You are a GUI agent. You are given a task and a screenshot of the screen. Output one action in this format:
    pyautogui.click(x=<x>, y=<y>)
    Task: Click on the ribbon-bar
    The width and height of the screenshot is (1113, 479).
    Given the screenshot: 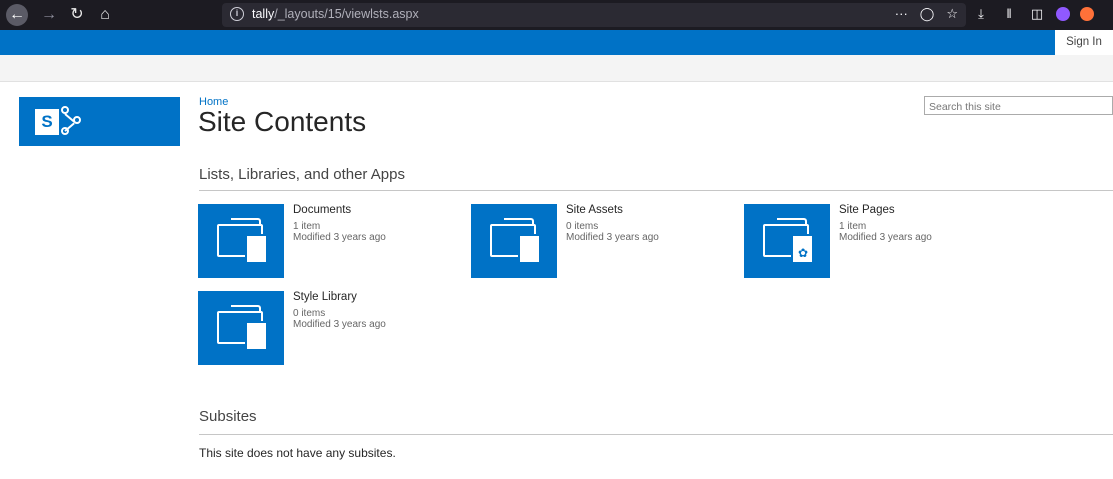 What is the action you would take?
    pyautogui.click(x=556, y=68)
    